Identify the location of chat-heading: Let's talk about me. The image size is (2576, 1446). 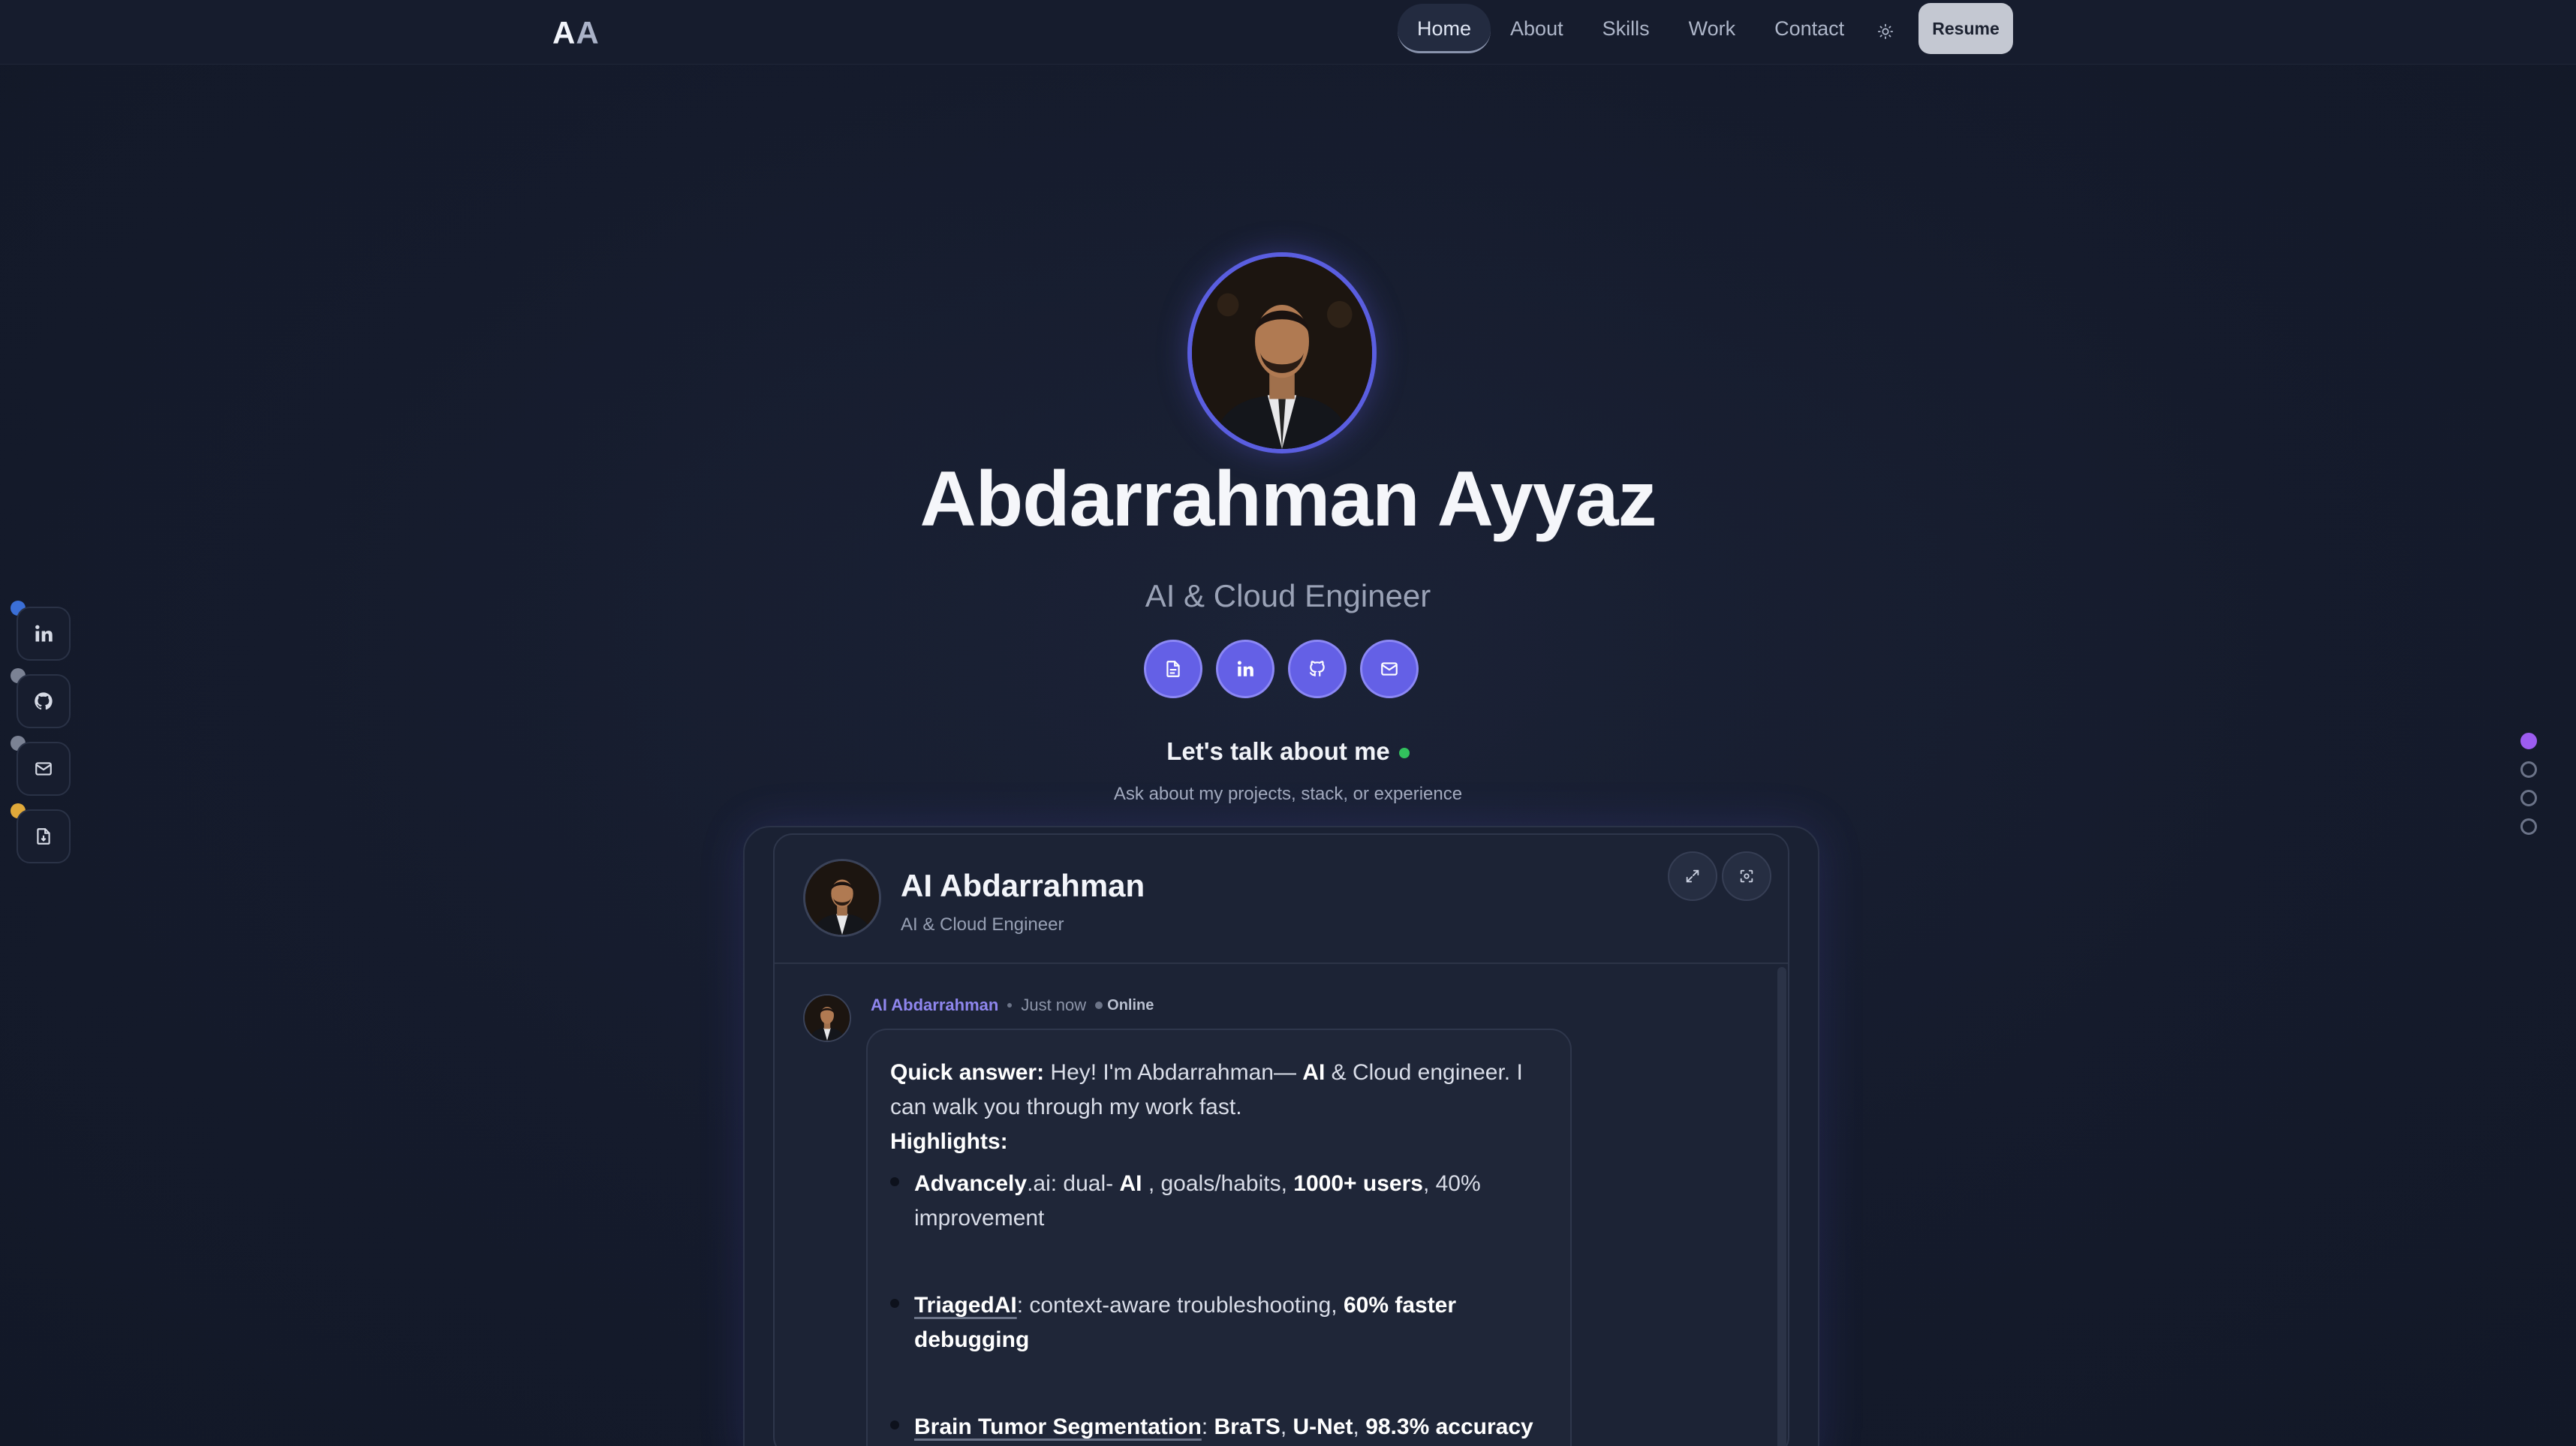
(1288, 751).